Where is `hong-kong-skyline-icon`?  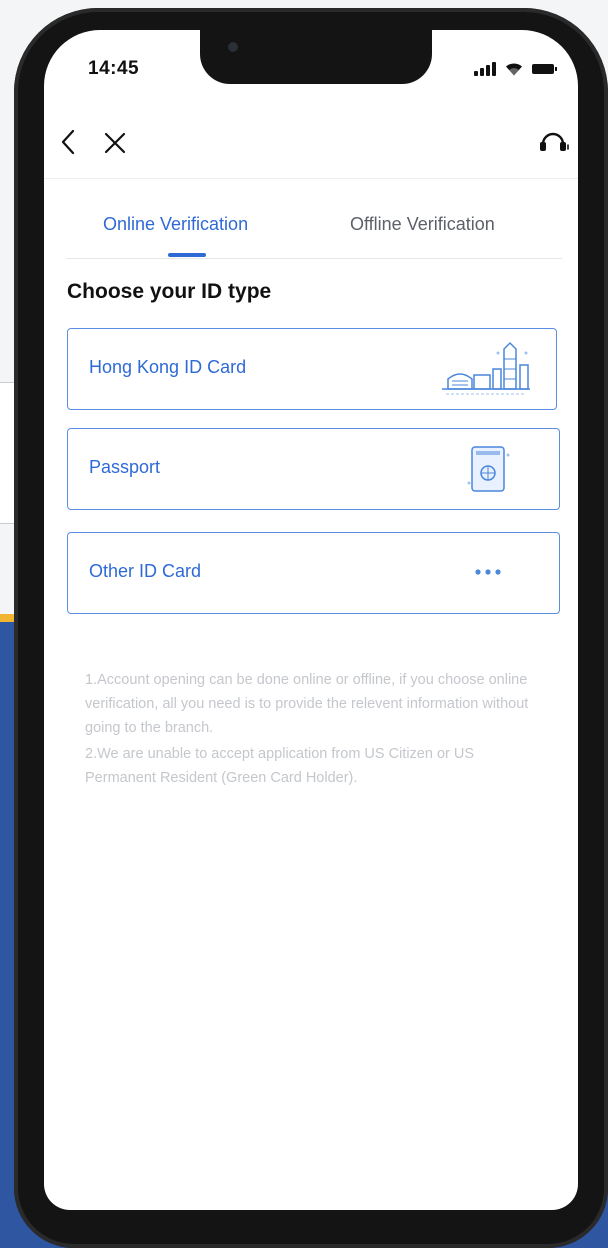 hong-kong-skyline-icon is located at coordinates (486, 368).